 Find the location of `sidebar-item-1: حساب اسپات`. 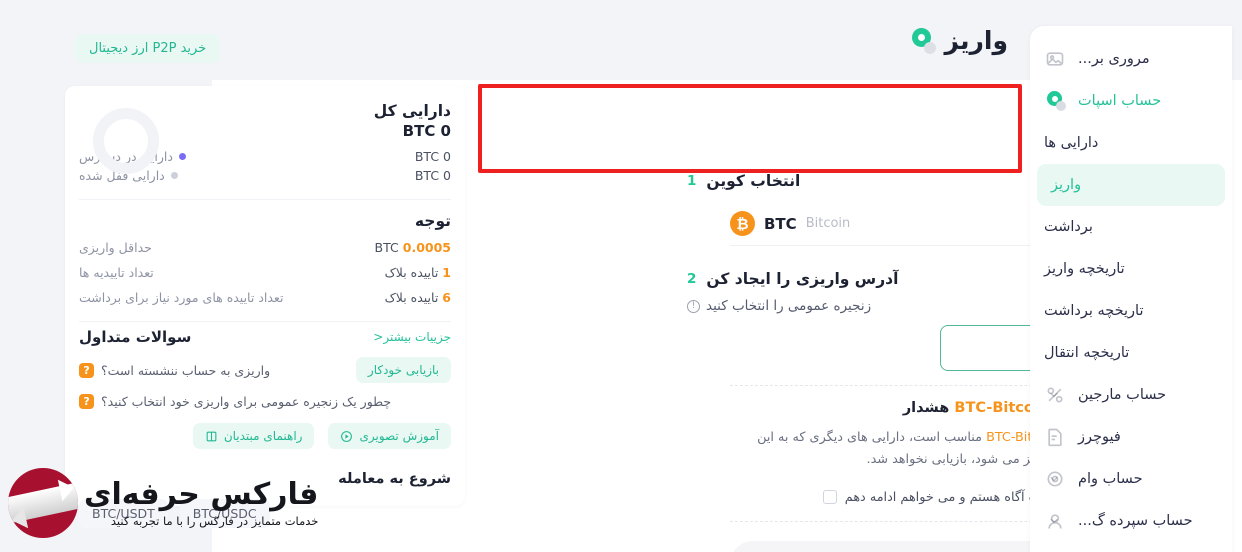

sidebar-item-1: حساب اسپات is located at coordinates (1131, 101).